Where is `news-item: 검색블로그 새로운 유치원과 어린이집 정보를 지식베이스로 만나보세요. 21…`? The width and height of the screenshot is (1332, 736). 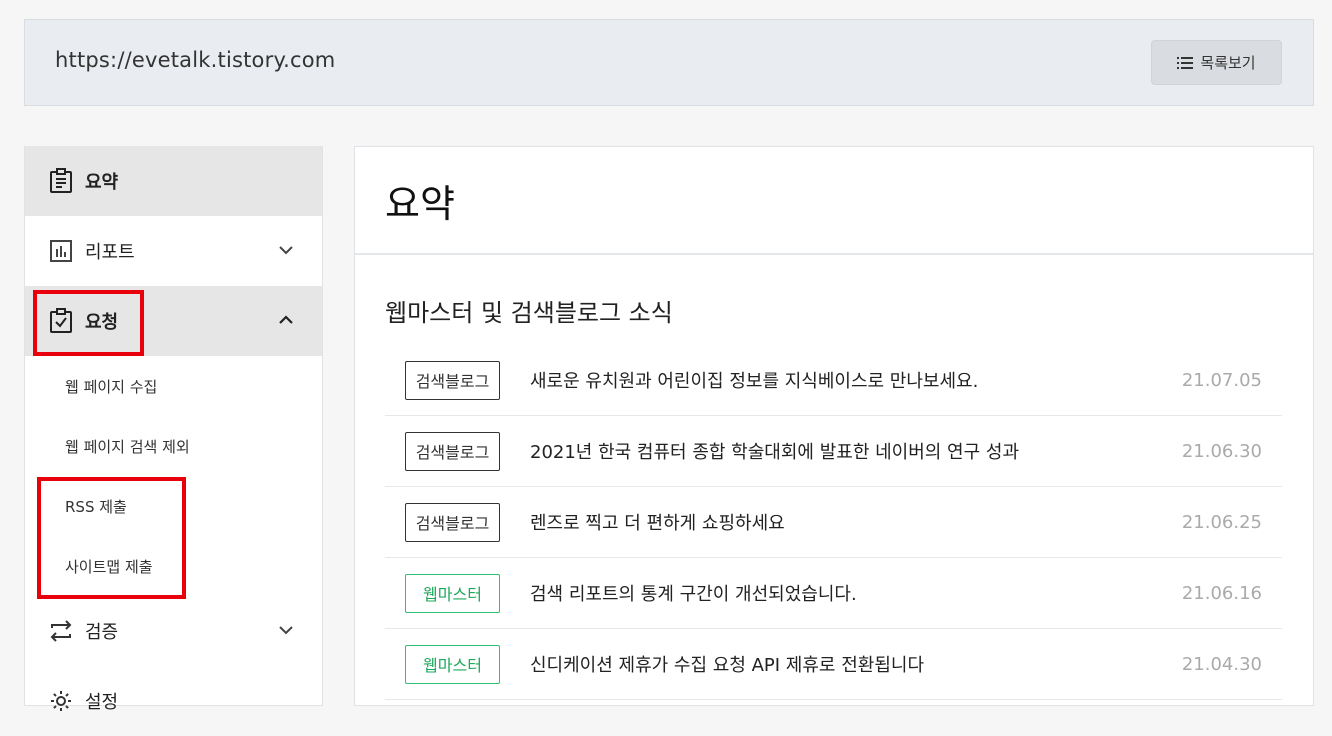
news-item: 검색블로그 새로운 유치원과 어린이집 정보를 지식베이스로 만나보세요. 21… is located at coordinates (833, 380).